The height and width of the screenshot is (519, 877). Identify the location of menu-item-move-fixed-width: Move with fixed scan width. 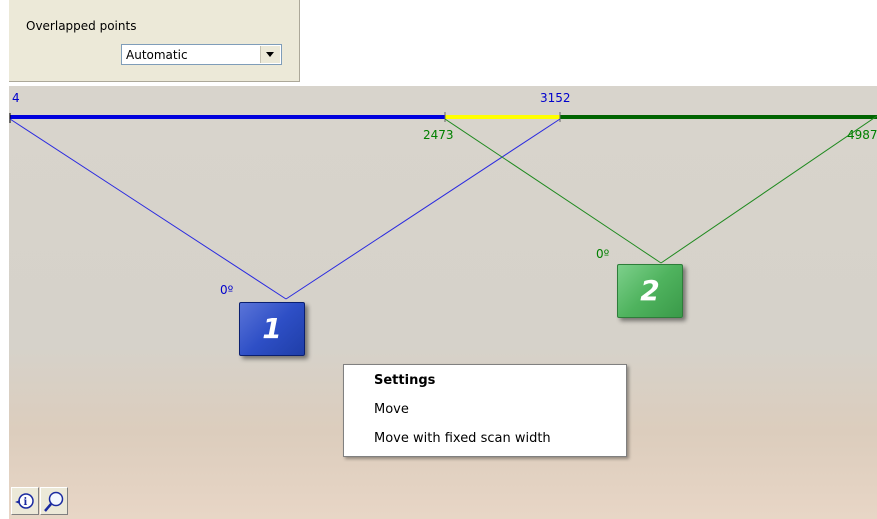
(462, 438).